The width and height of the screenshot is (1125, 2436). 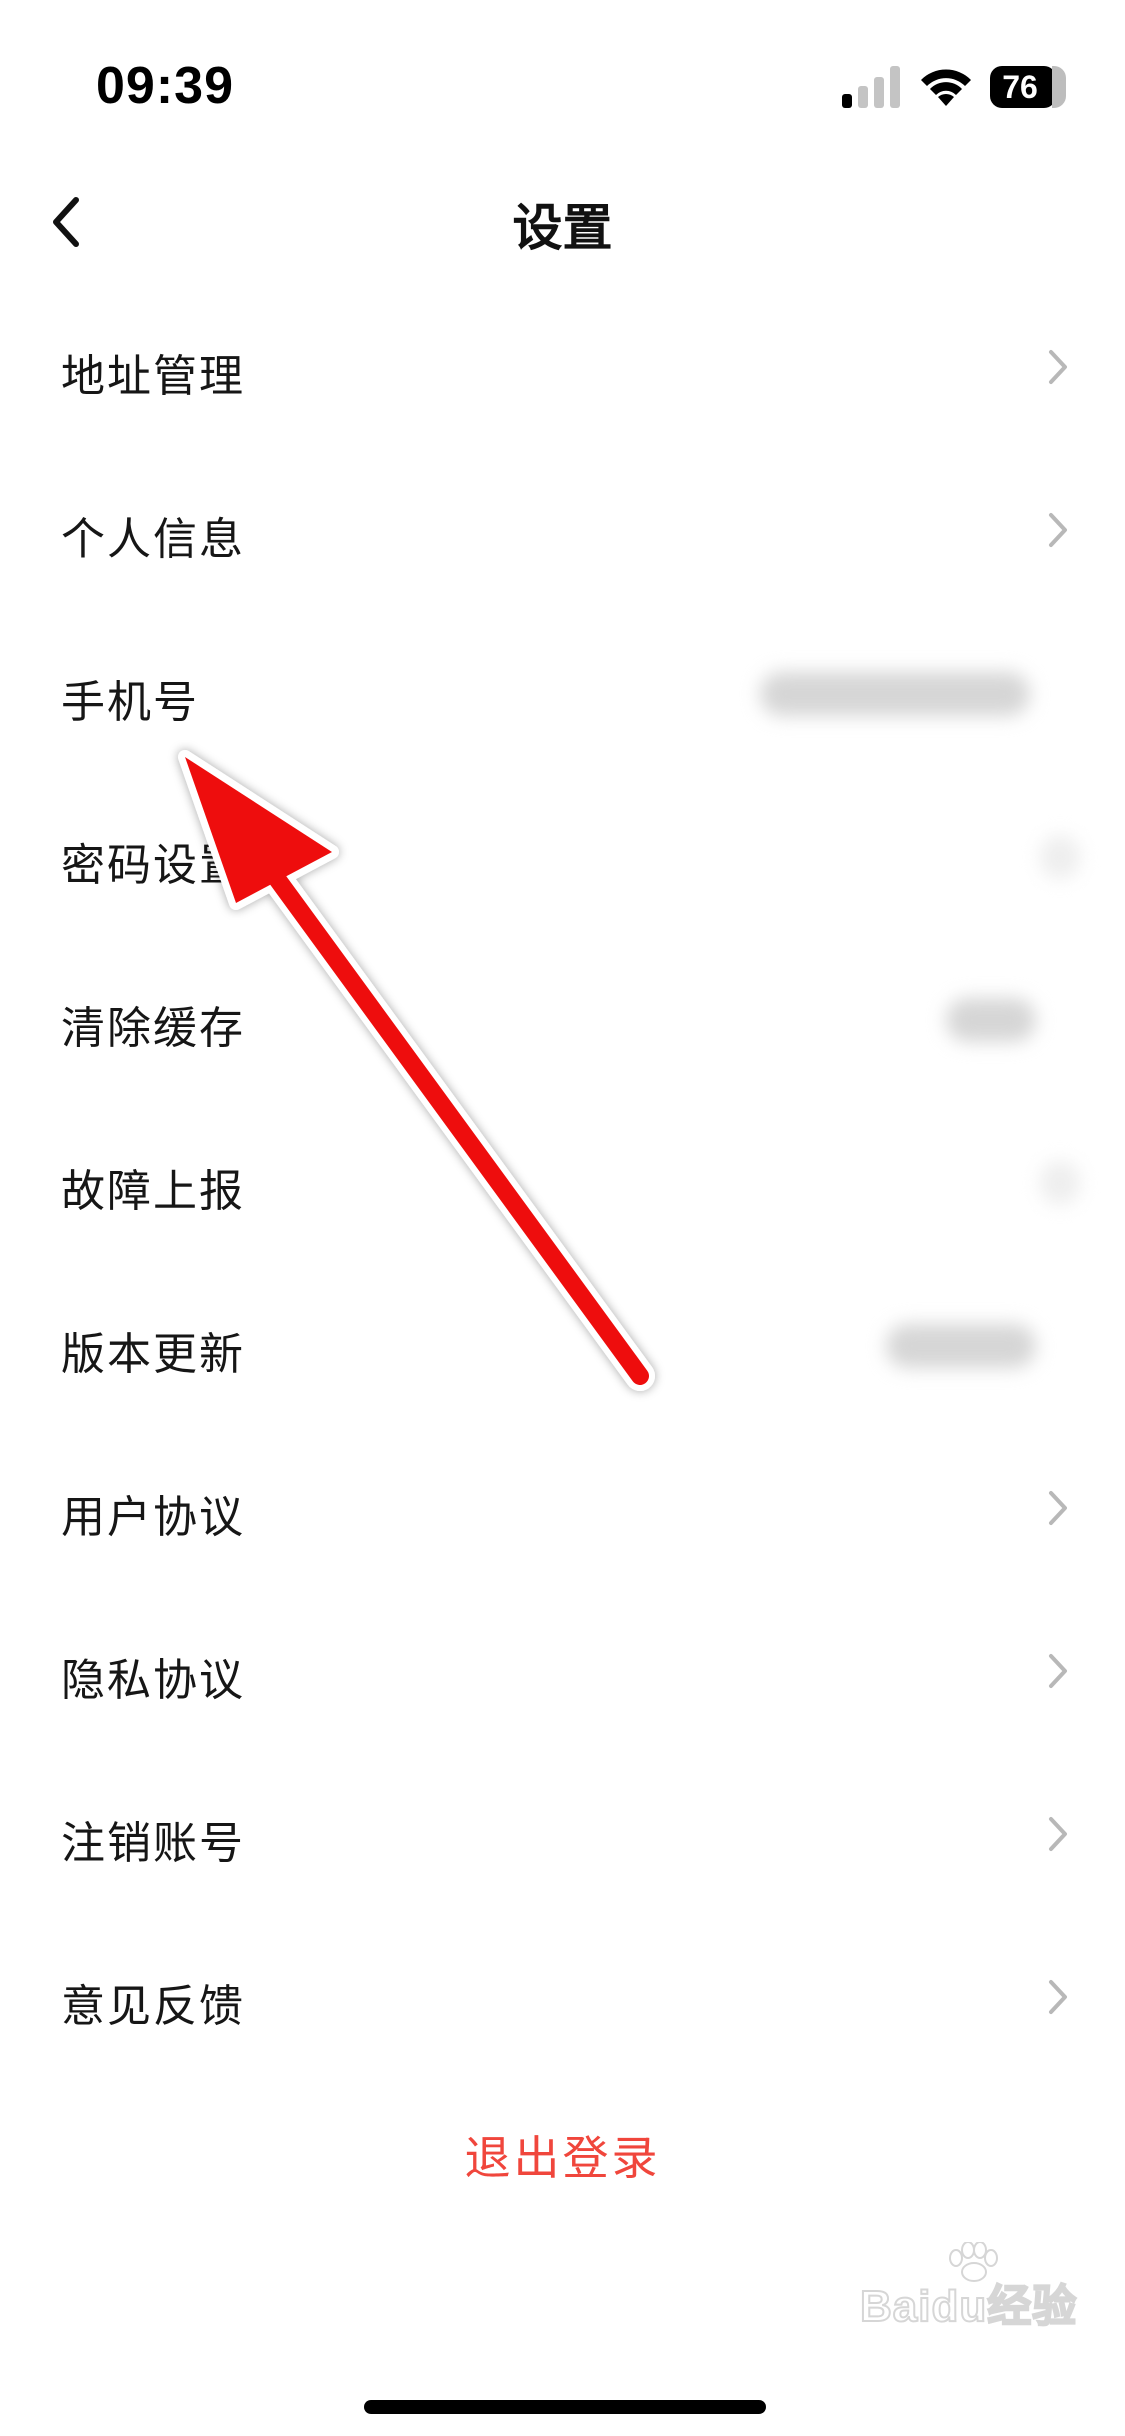 I want to click on settings-item-bug-report: 故障上报, so click(x=562, y=1198).